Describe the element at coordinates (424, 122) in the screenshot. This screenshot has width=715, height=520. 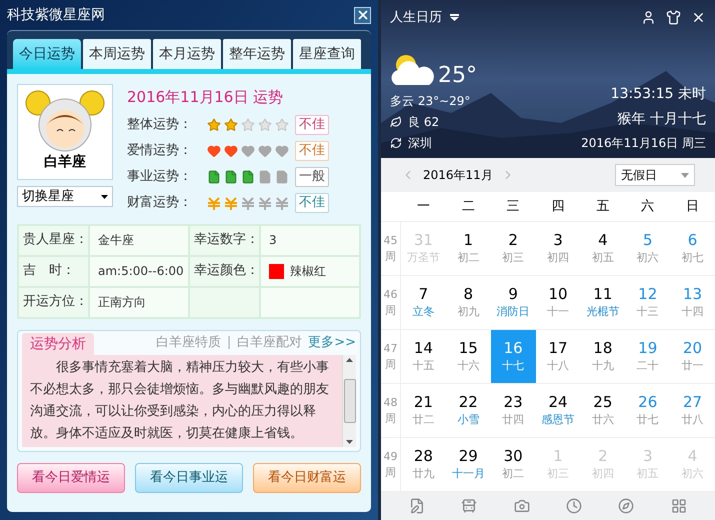
I see `air-quality: 良 62` at that location.